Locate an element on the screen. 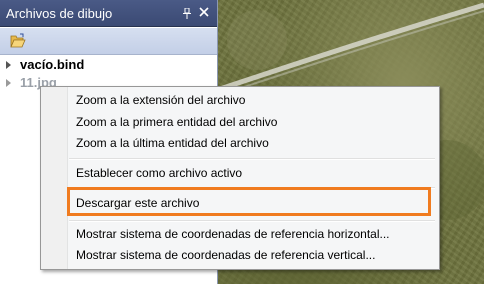  menu-icon-gutter is located at coordinates (54, 178).